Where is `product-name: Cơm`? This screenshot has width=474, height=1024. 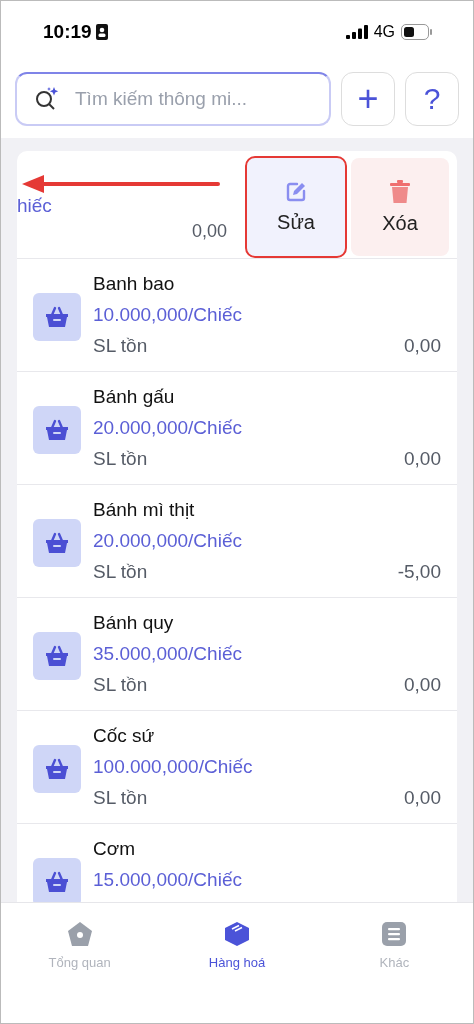
product-name: Cơm is located at coordinates (114, 849).